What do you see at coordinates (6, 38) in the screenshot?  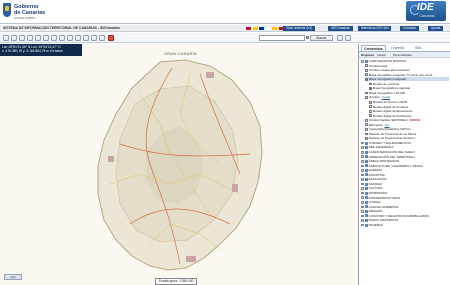 I see `home-icon` at bounding box center [6, 38].